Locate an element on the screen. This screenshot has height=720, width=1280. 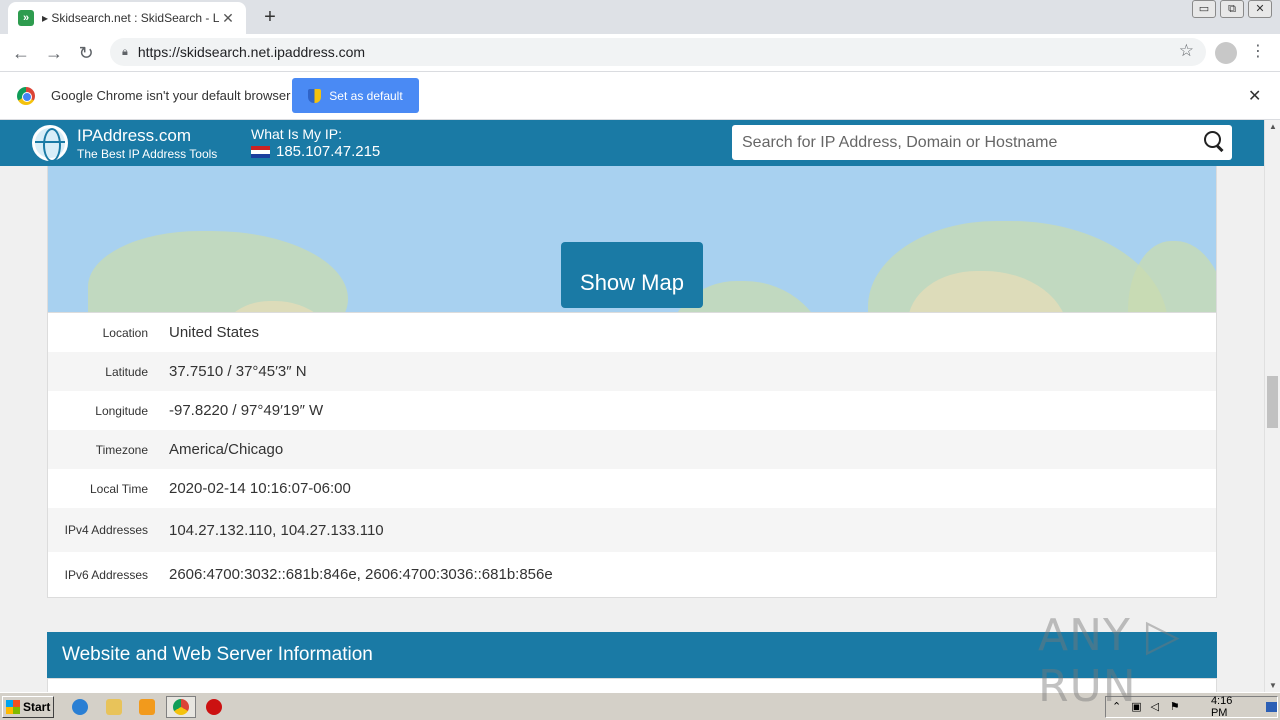
reload-icon: ↻ is located at coordinates (86, 53).